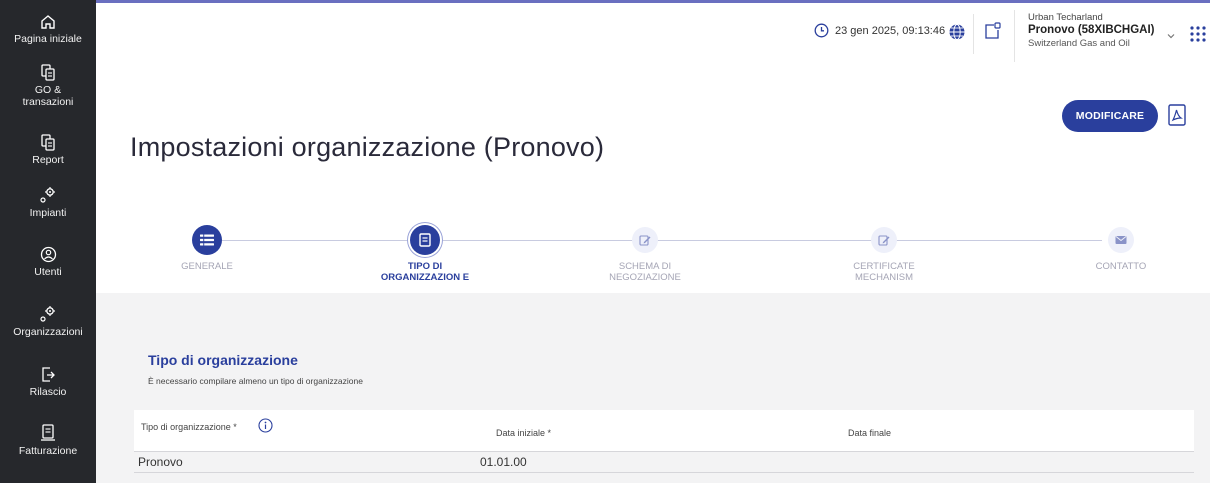  What do you see at coordinates (48, 39) in the screenshot?
I see `sidebar-item-label: Pagina iniziale` at bounding box center [48, 39].